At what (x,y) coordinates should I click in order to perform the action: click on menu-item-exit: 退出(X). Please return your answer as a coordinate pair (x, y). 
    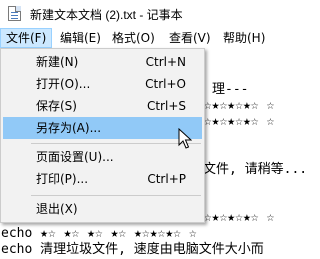
    Looking at the image, I should click on (102, 209).